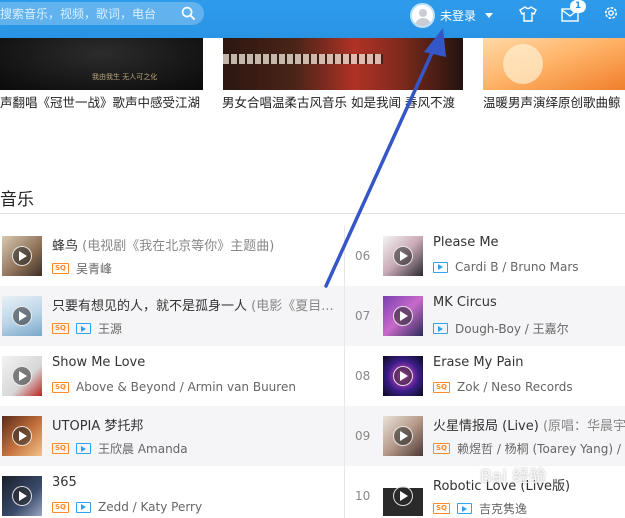 The width and height of the screenshot is (625, 518). I want to click on song-title-text: 火星情报局 (Live), so click(486, 426).